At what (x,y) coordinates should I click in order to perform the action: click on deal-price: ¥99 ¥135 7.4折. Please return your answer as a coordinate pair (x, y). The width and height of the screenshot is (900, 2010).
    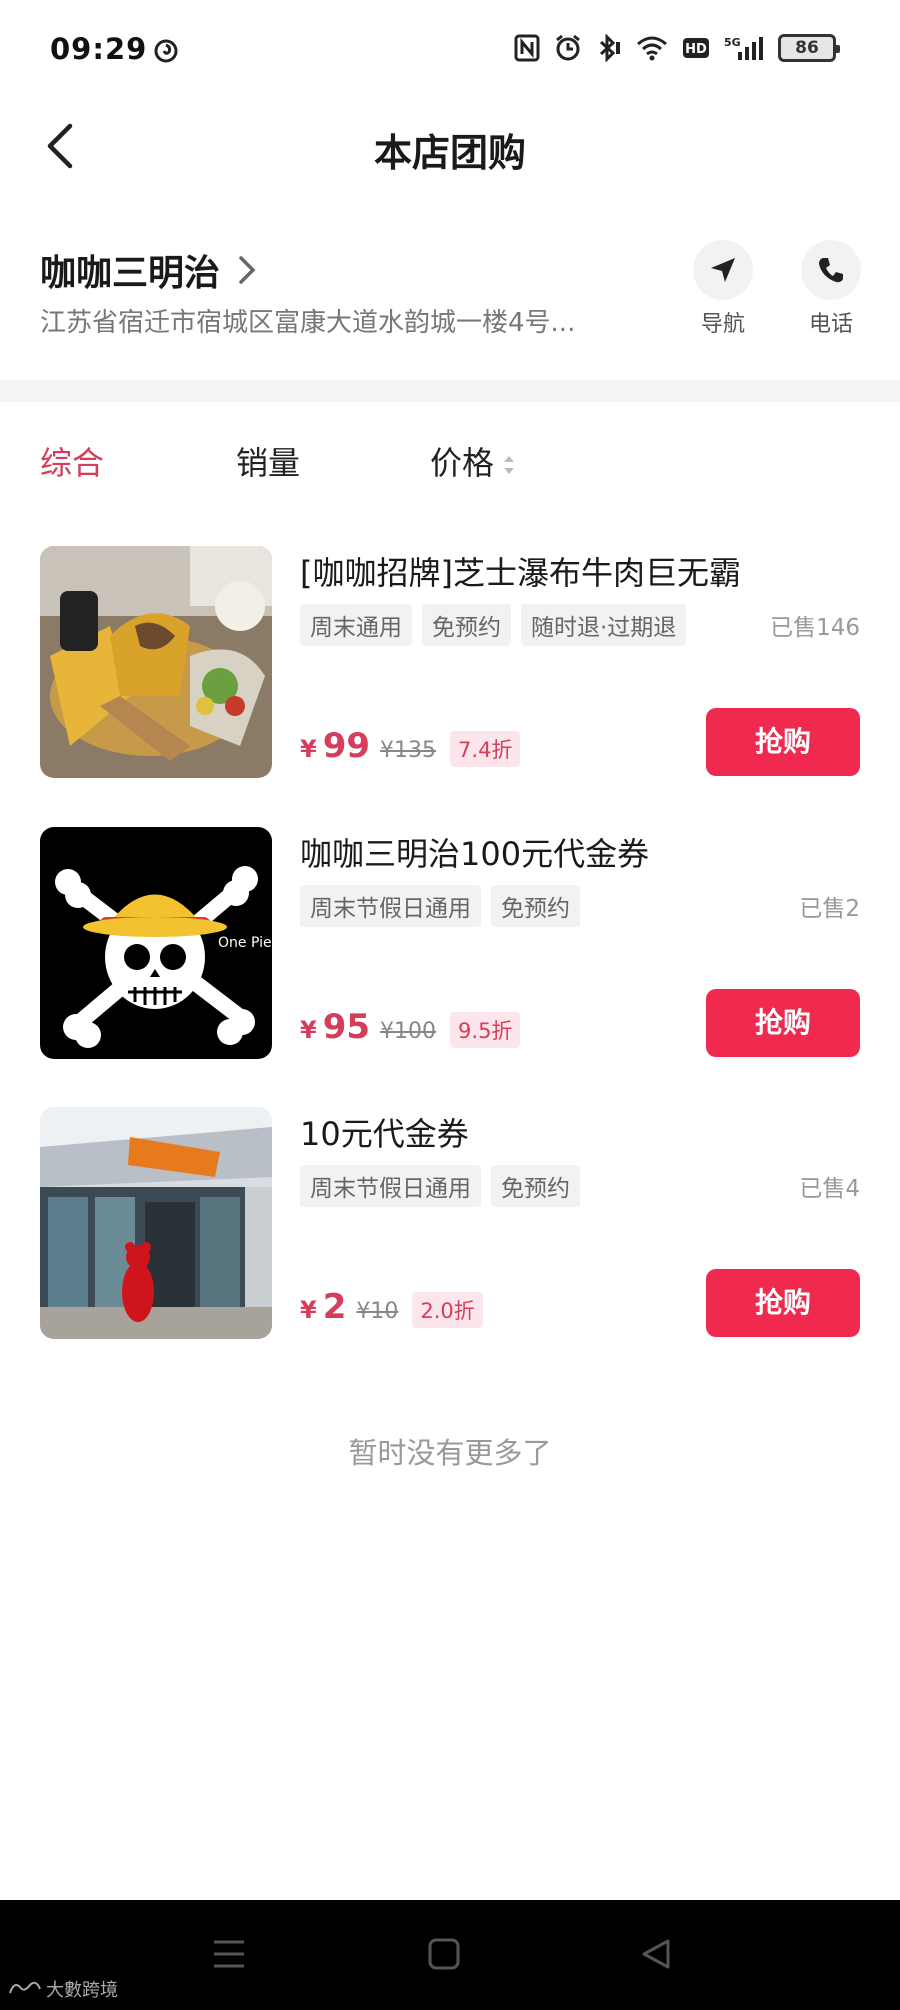
    Looking at the image, I should click on (410, 746).